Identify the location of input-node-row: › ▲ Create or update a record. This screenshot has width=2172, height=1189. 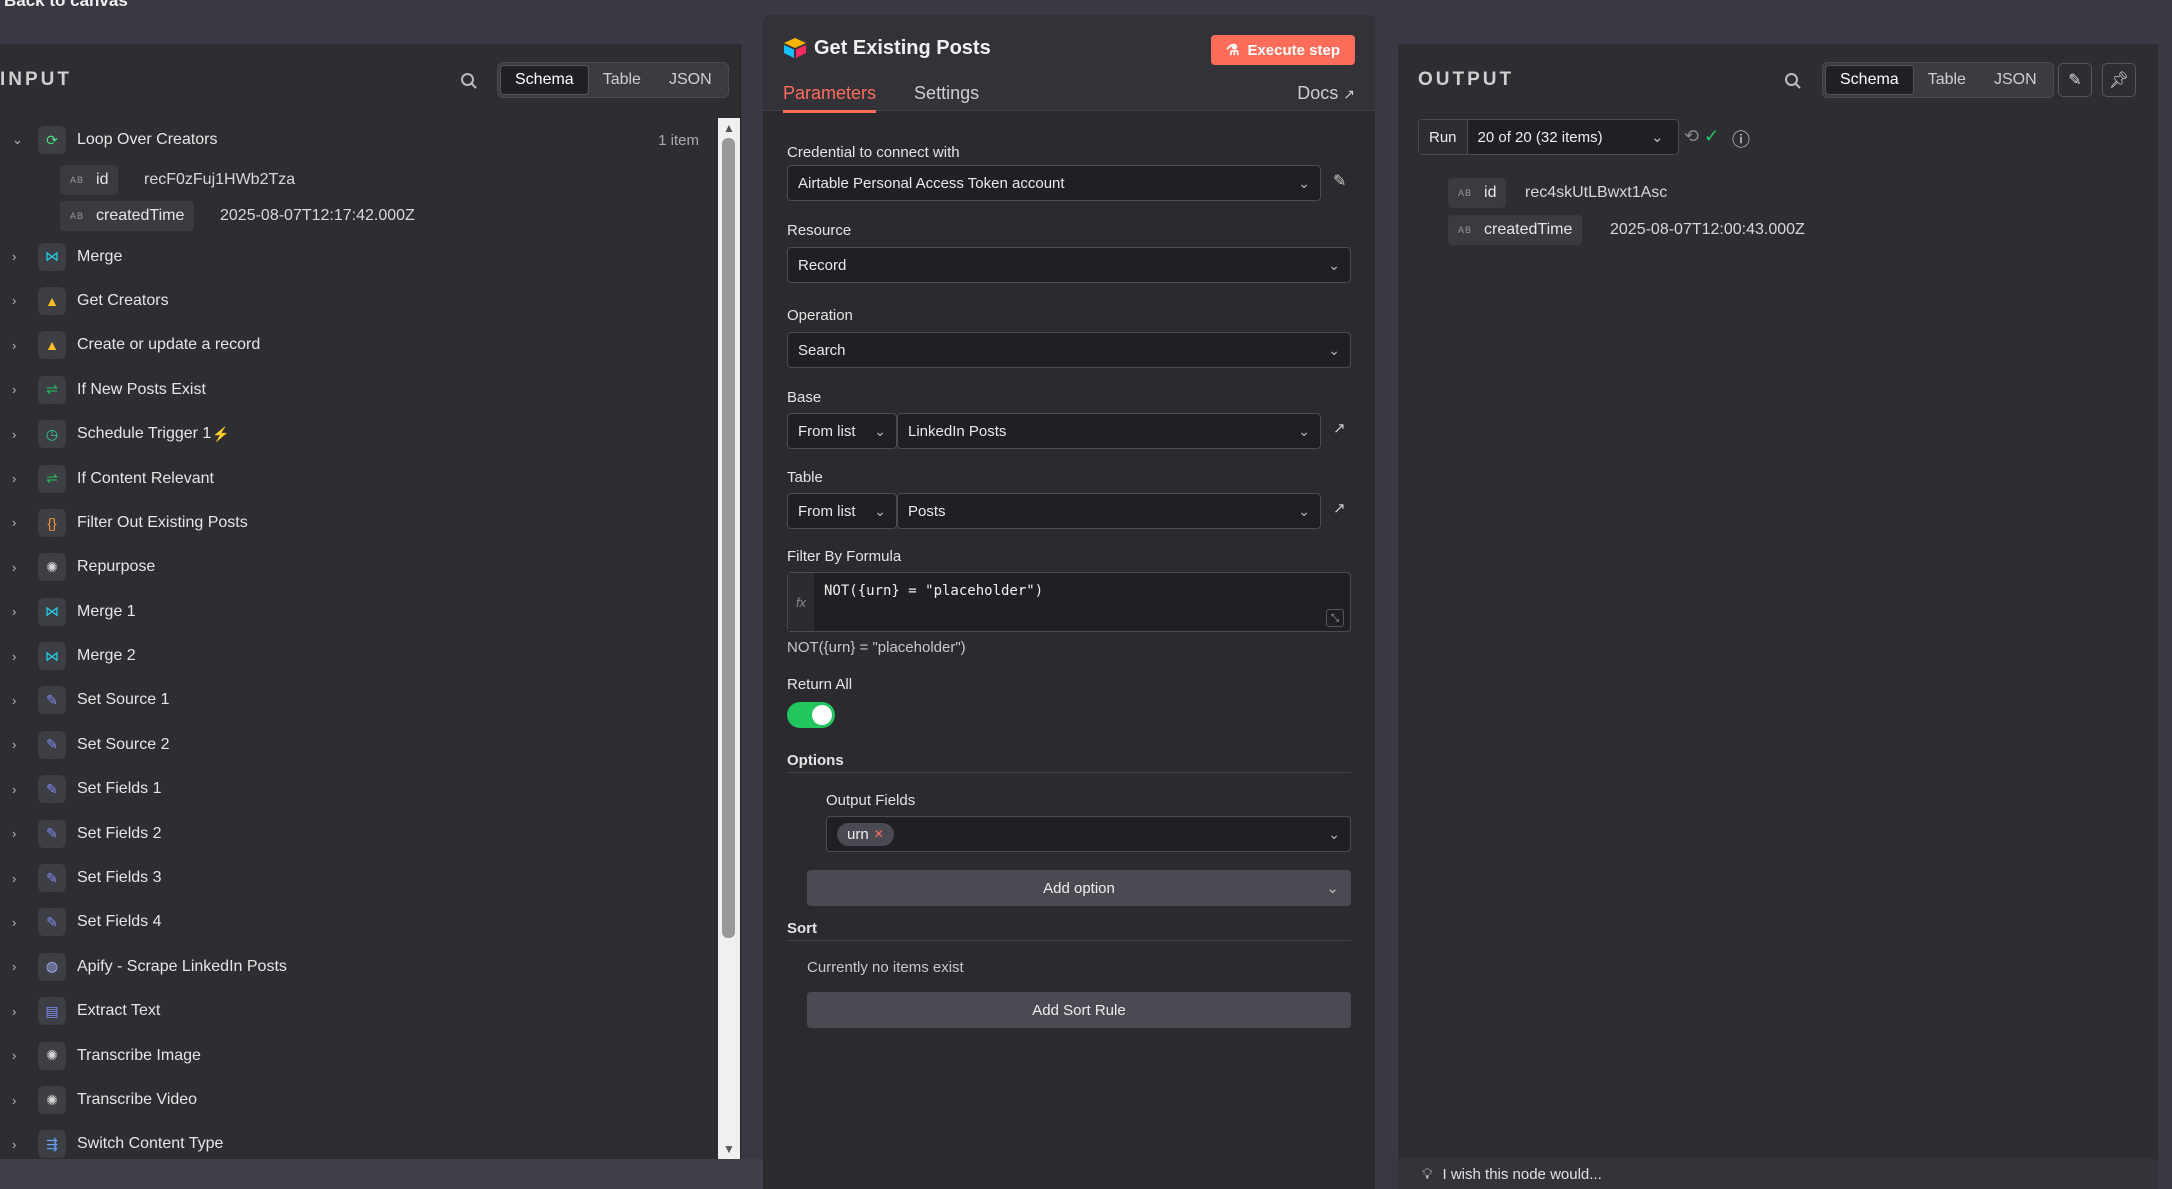
(357, 345).